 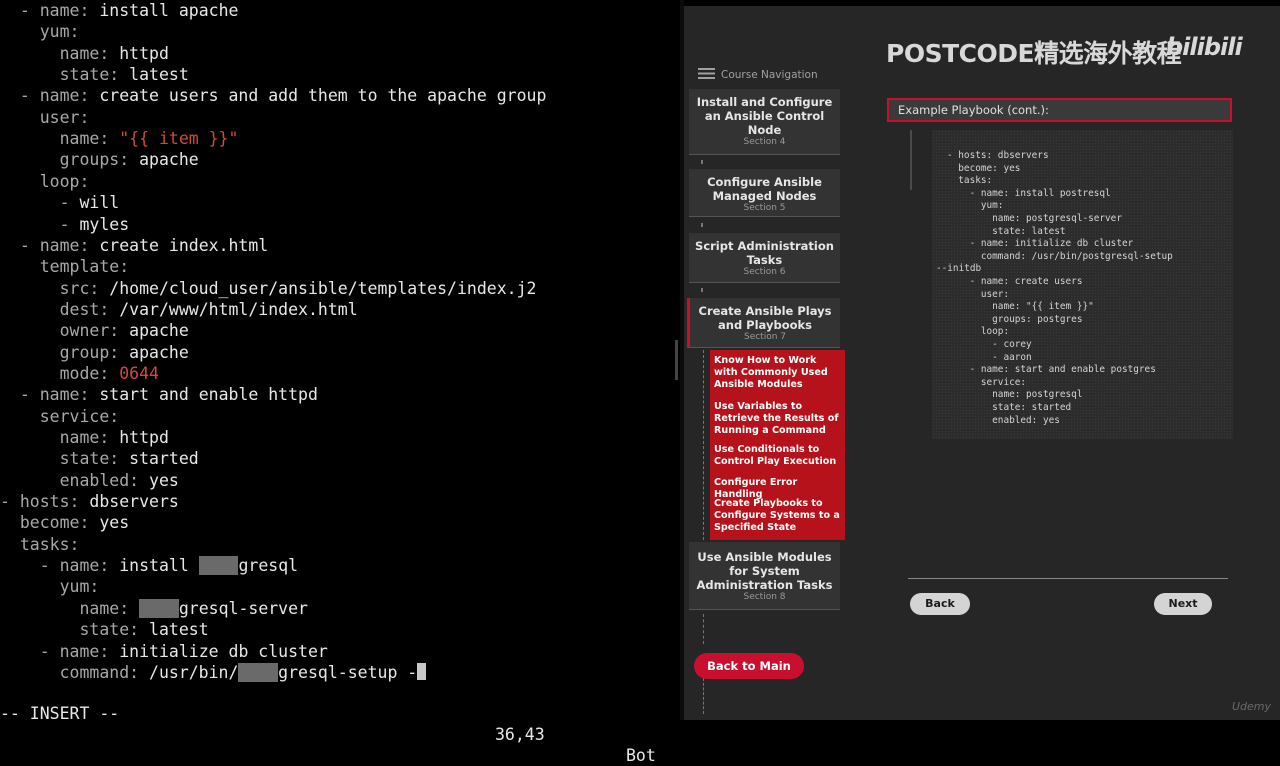 I want to click on code-line: command: /usr/bin/postgresql-setup, so click(x=1060, y=256).